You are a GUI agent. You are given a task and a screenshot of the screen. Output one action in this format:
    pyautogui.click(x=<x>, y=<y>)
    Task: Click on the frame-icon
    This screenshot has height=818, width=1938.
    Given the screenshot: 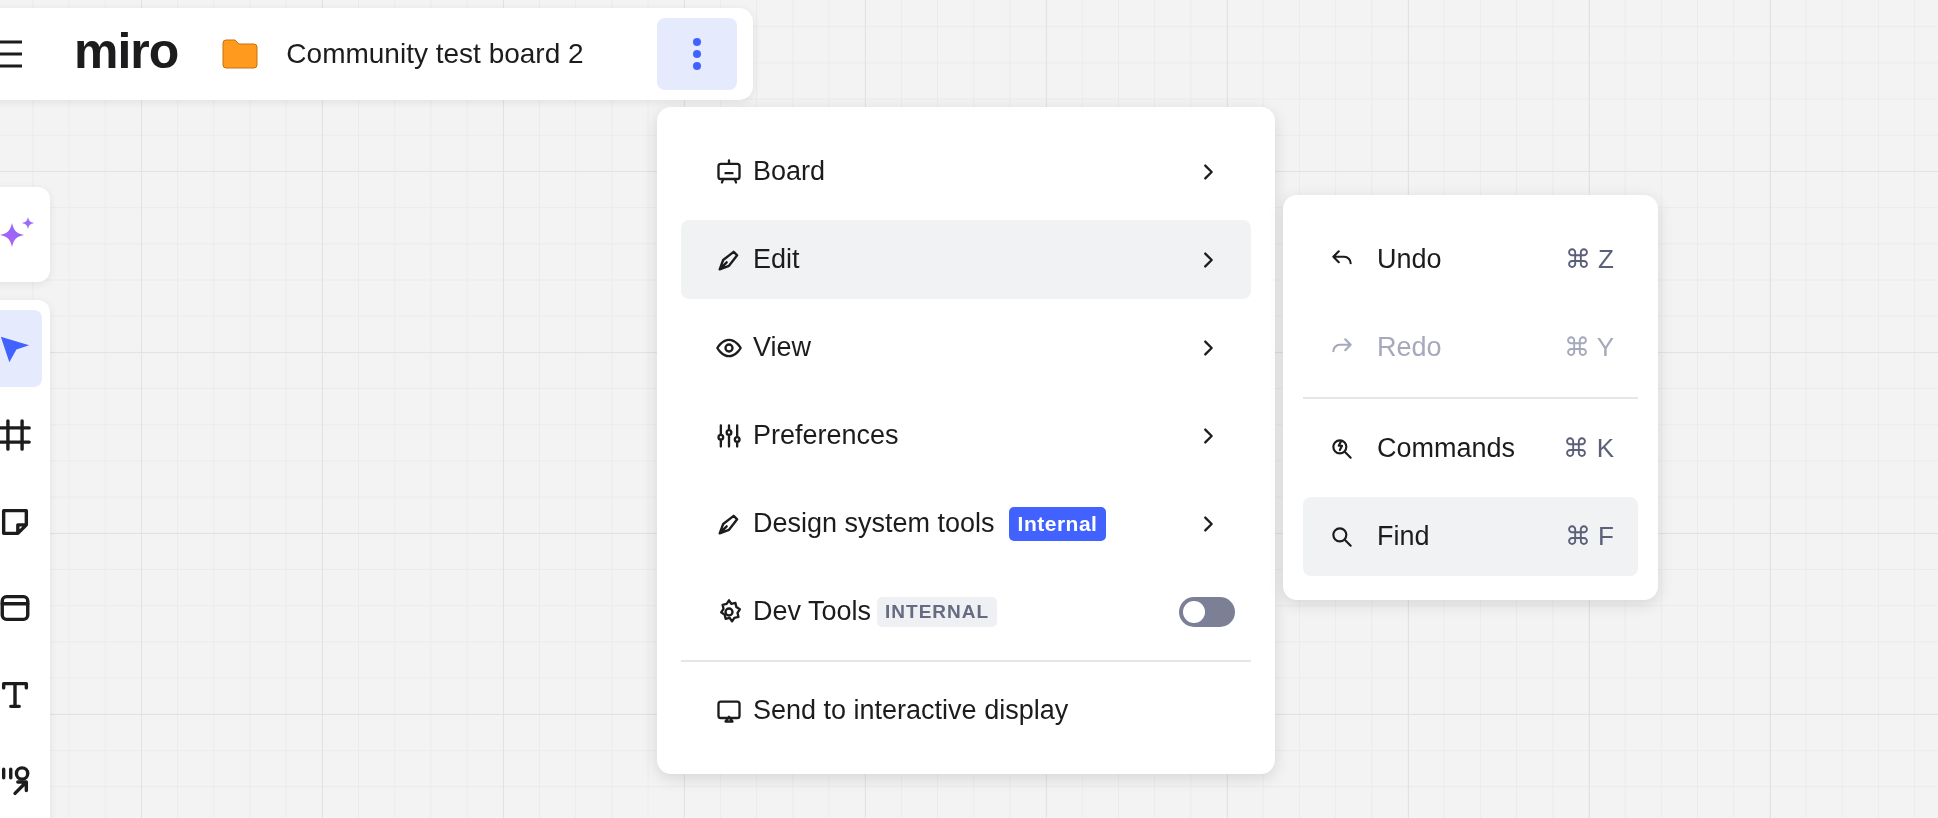 What is the action you would take?
    pyautogui.click(x=16, y=435)
    